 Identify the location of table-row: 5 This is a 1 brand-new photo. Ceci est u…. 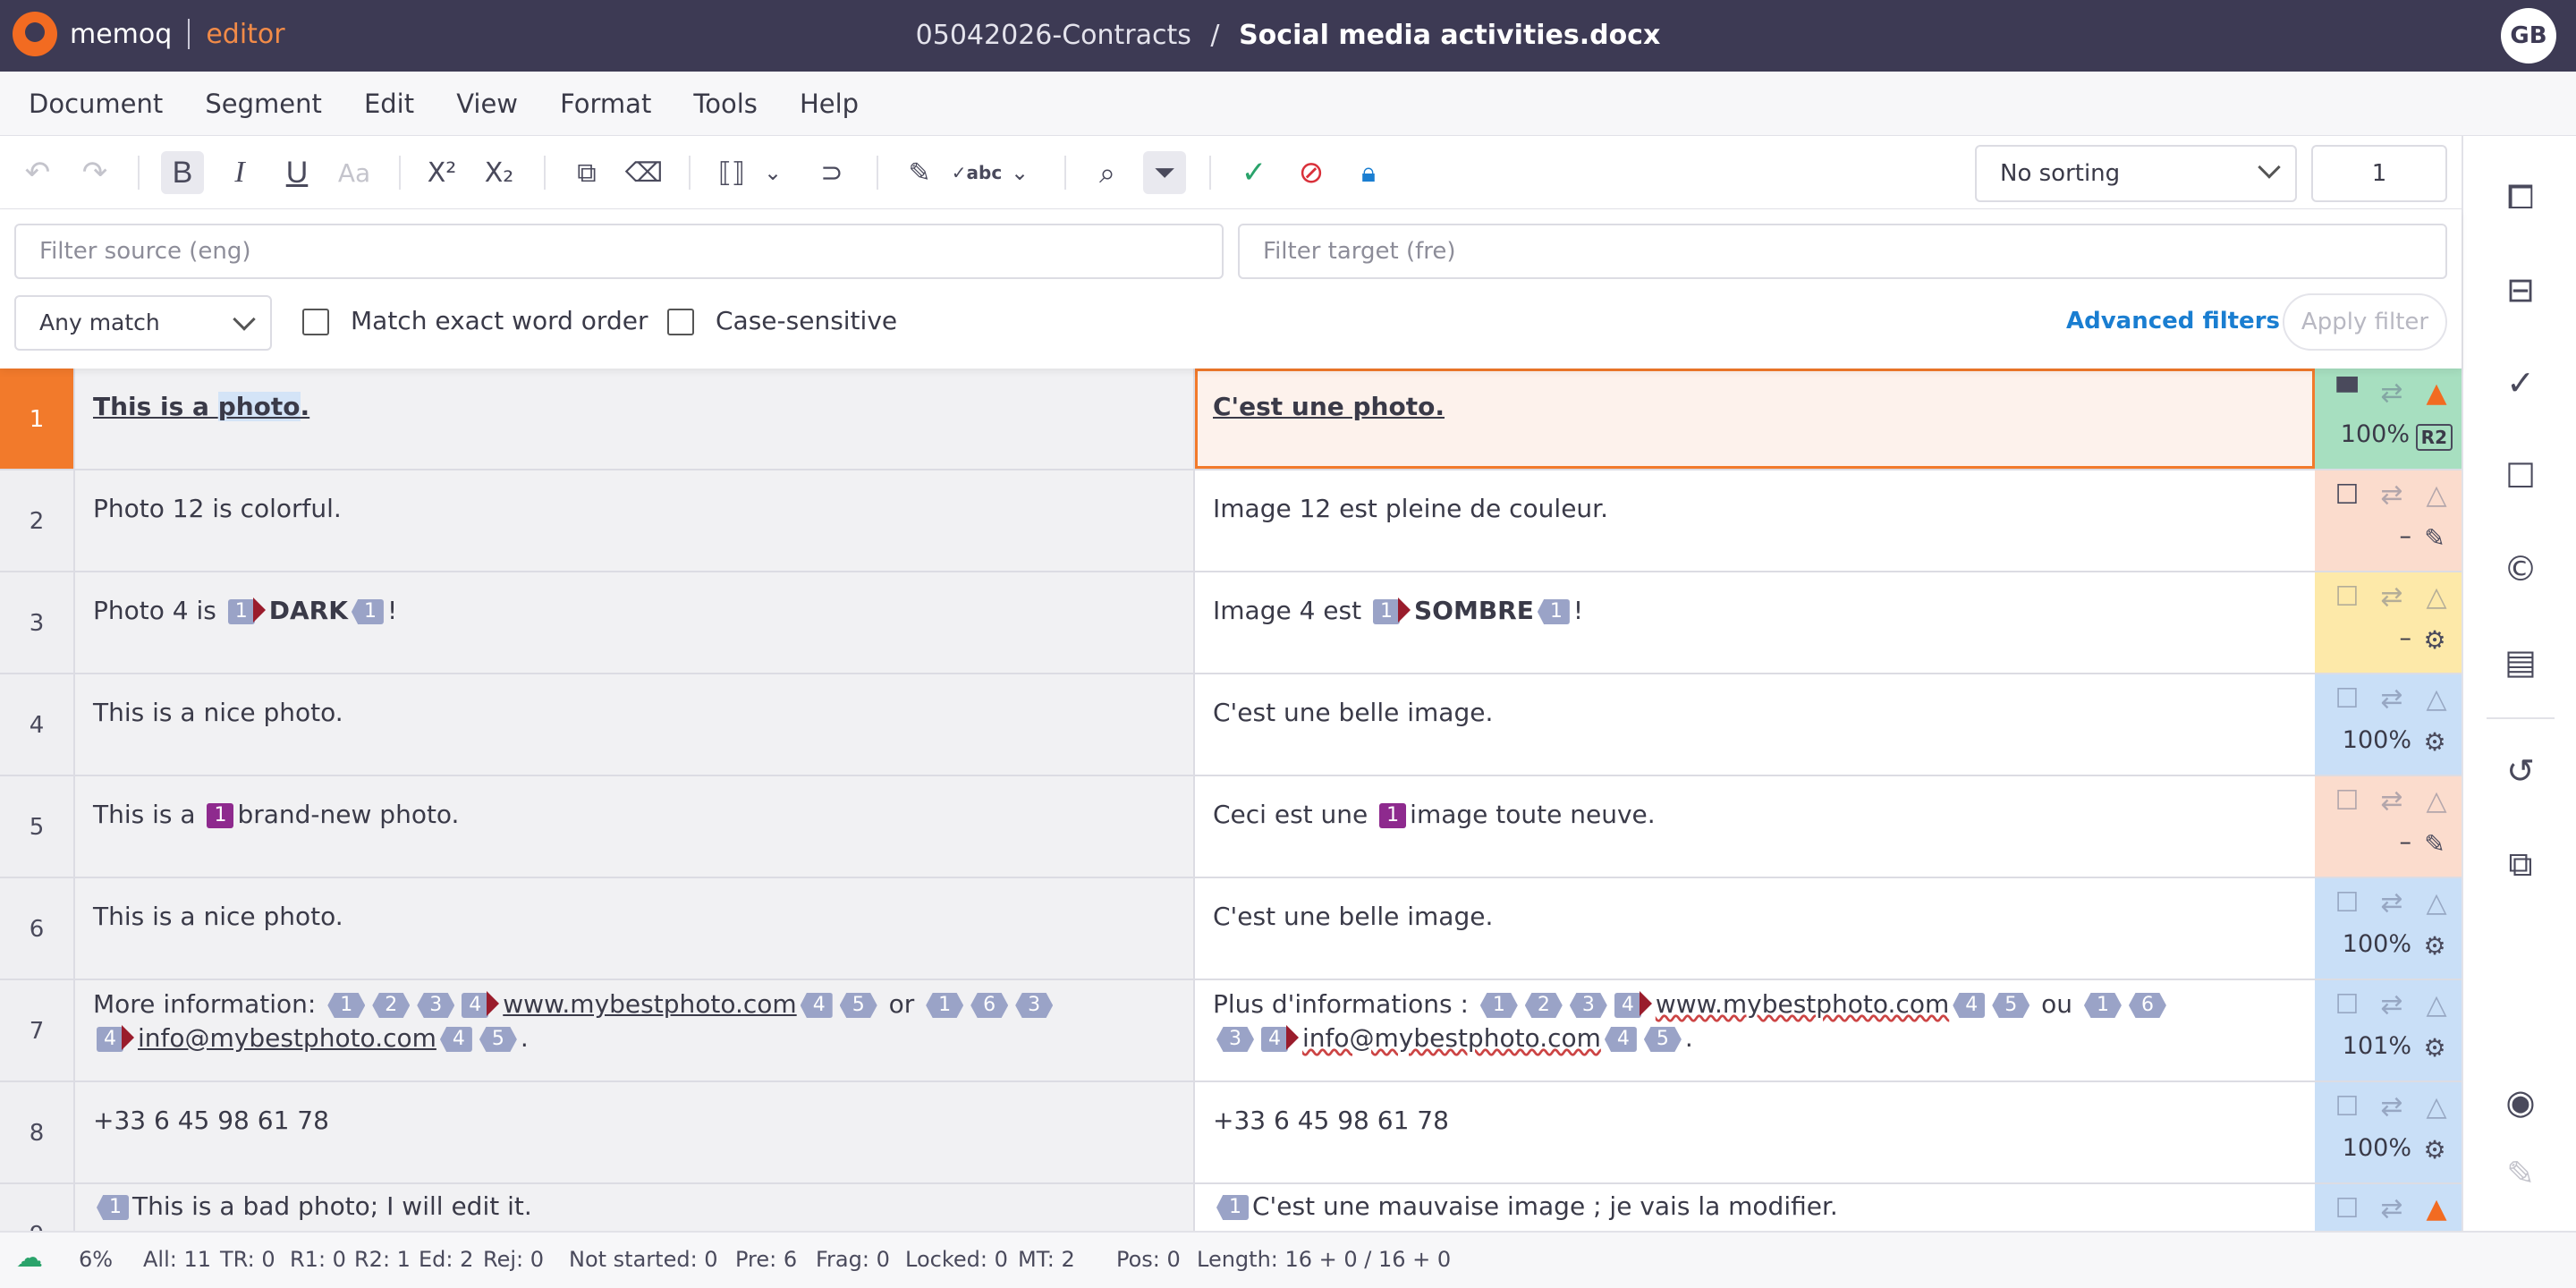
(1231, 827).